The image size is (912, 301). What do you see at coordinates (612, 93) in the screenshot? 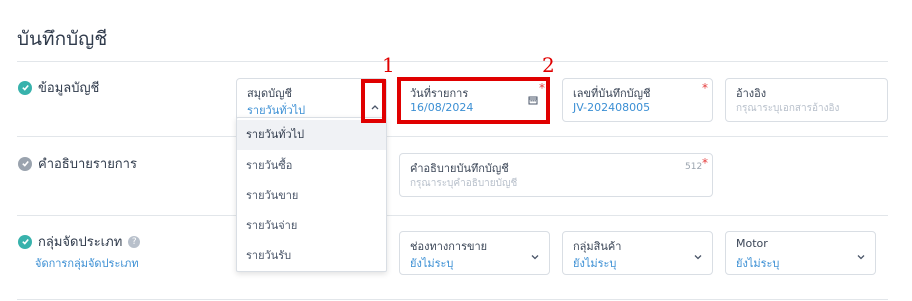
I see `field-label: เลขที่บันทึกบัญชี` at bounding box center [612, 93].